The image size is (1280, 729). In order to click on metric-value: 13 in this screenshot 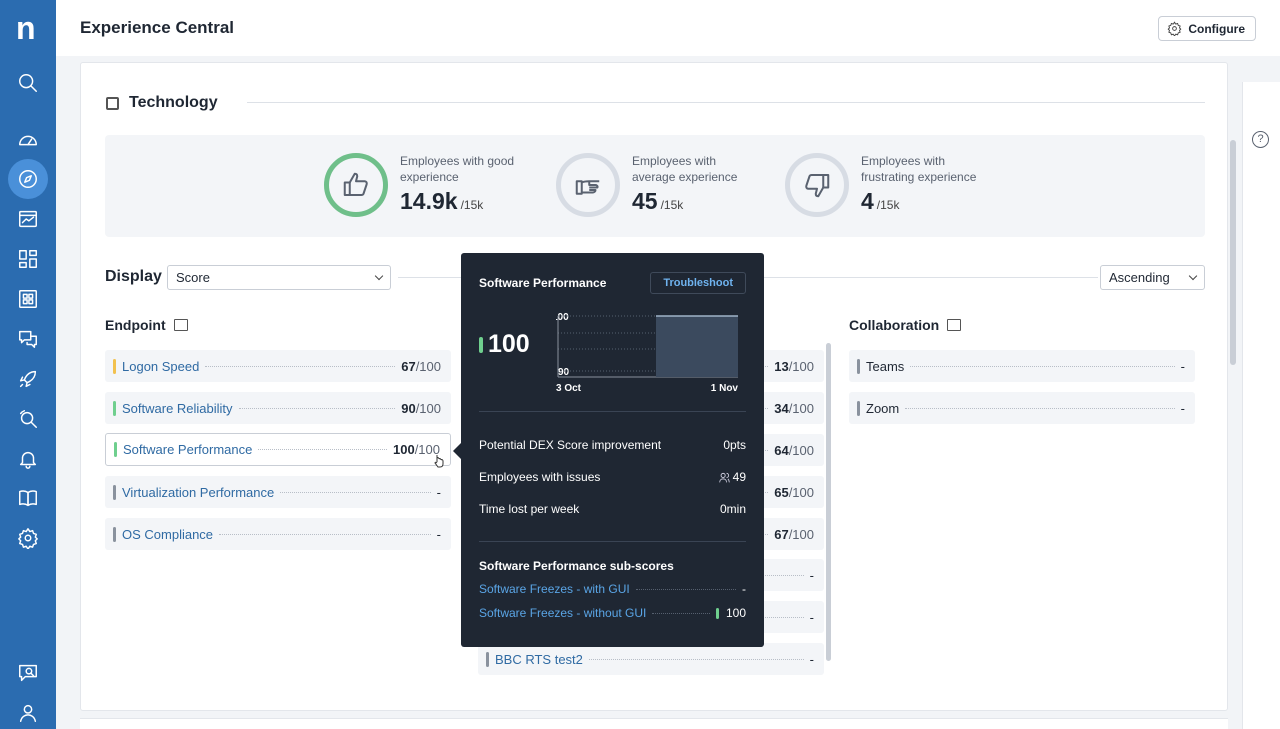, I will do `click(781, 366)`.